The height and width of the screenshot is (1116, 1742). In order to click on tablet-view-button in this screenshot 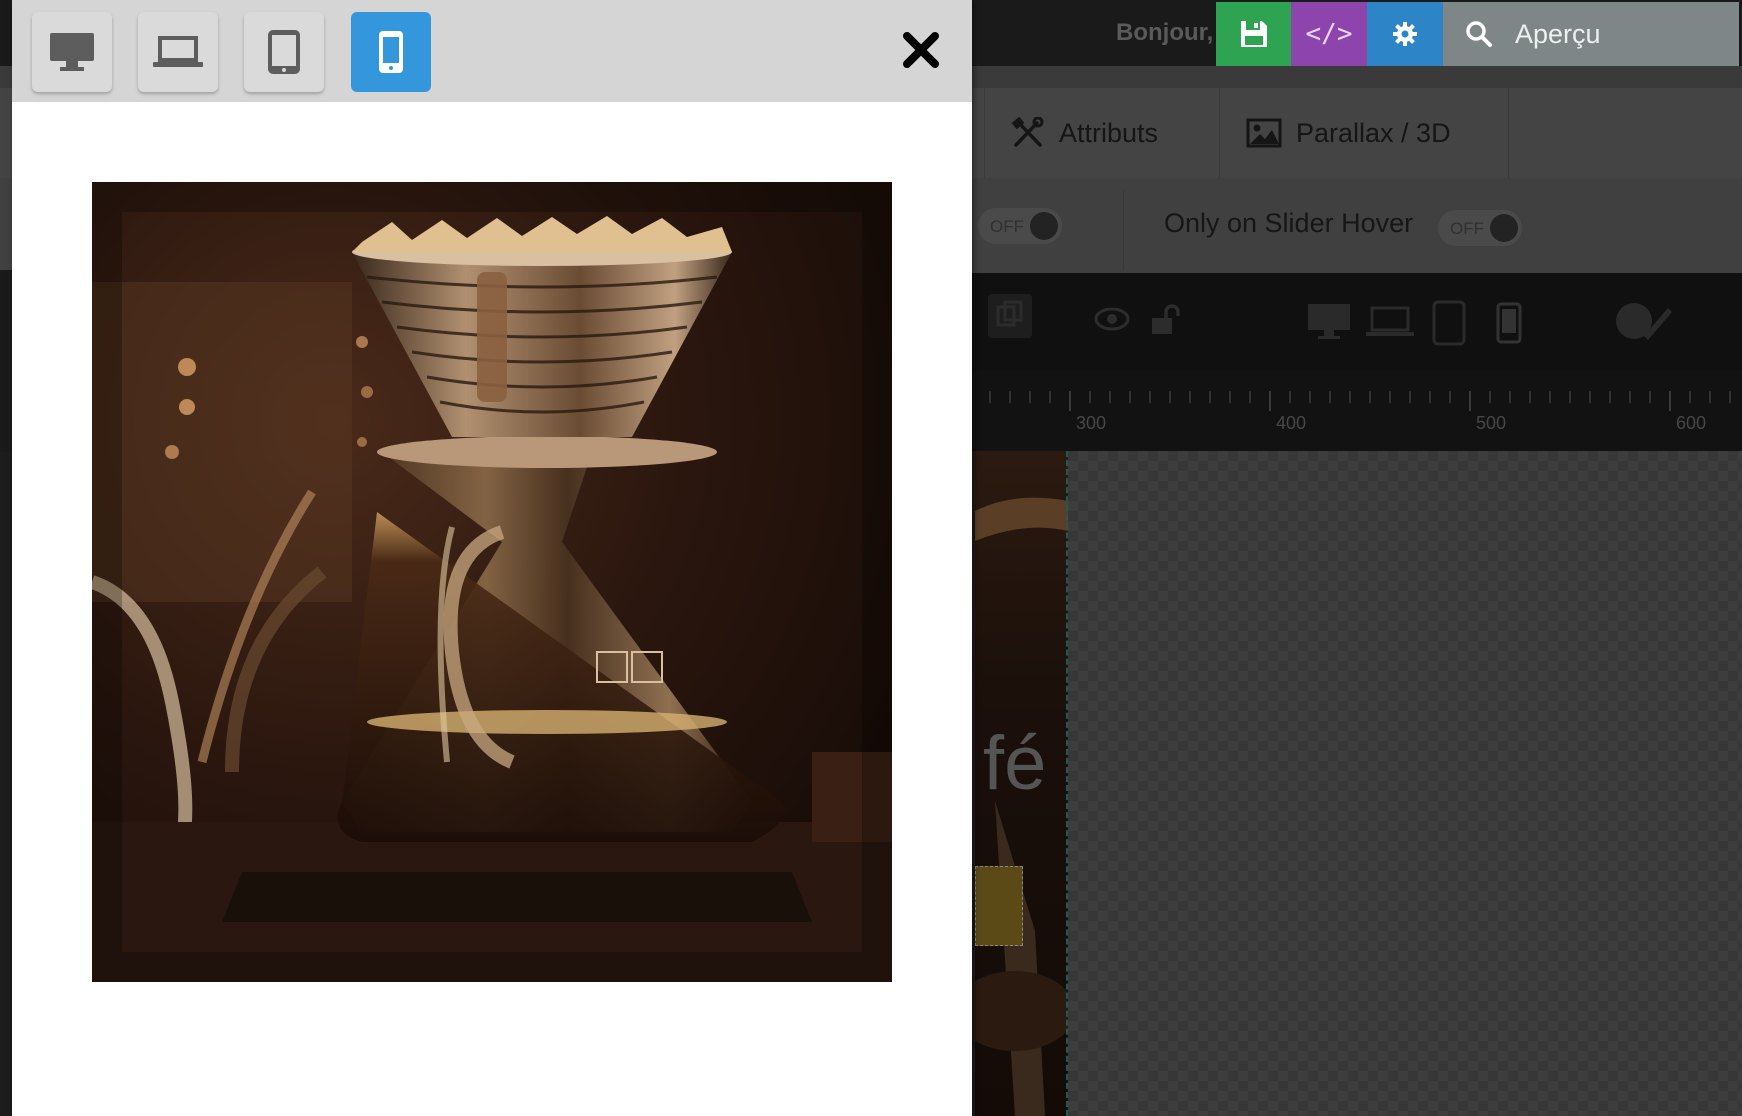, I will do `click(284, 52)`.